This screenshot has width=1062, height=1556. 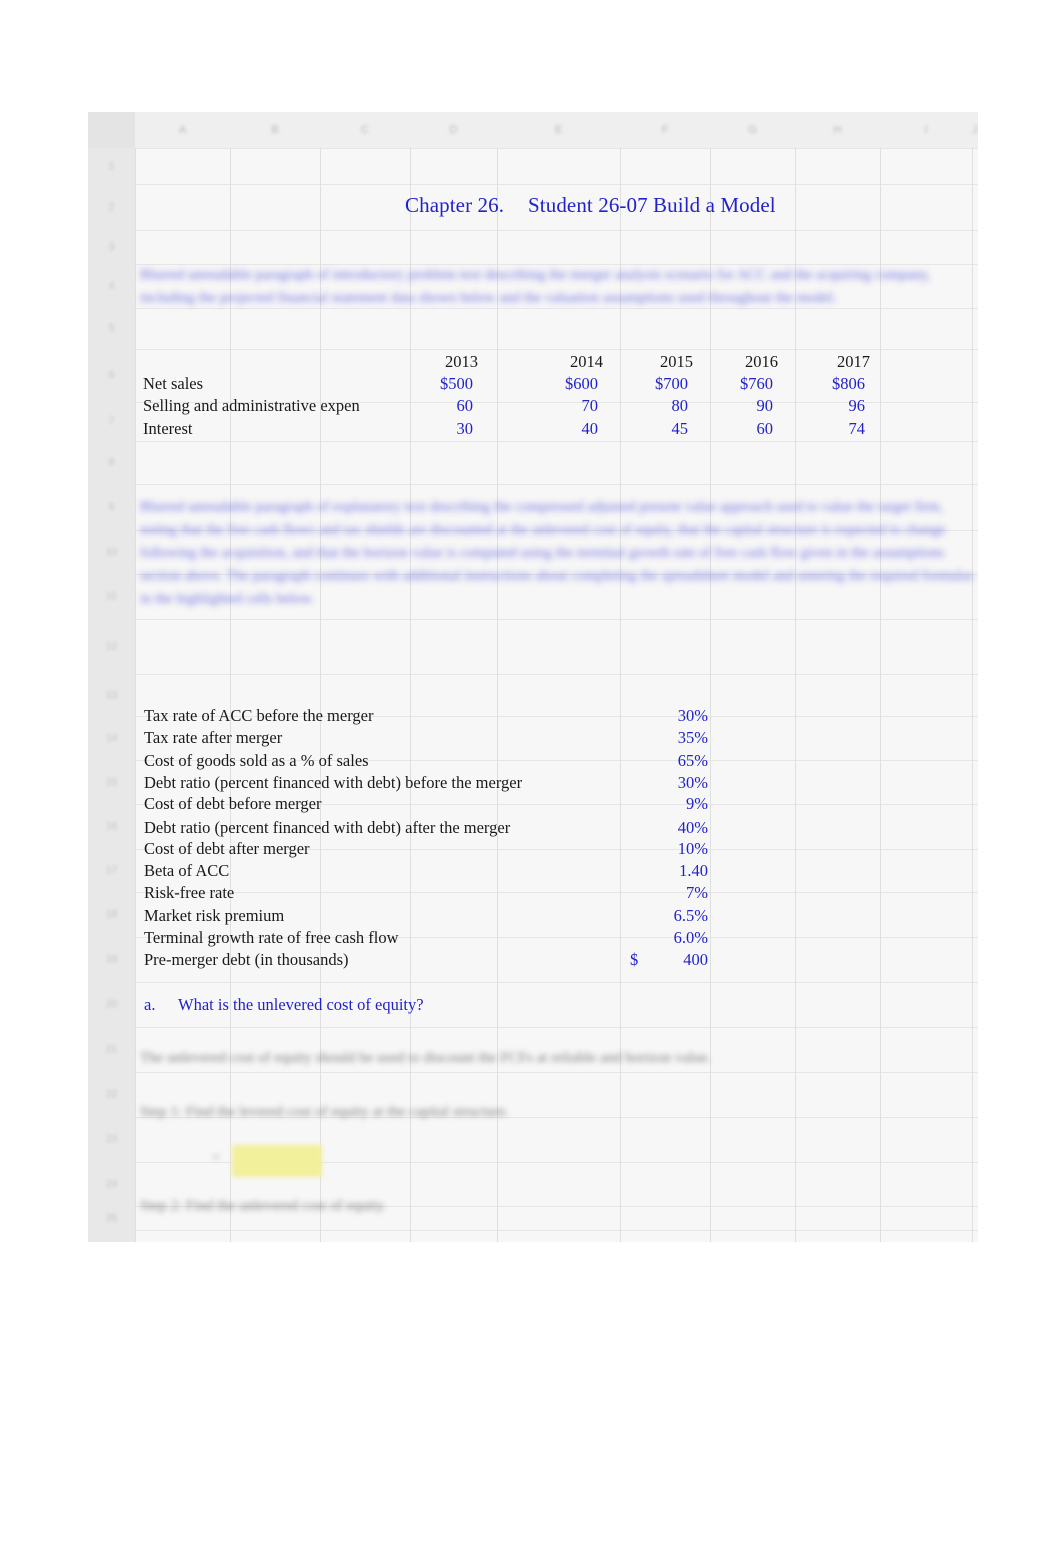 What do you see at coordinates (658, 406) in the screenshot?
I see `cell-sga-2015: 80` at bounding box center [658, 406].